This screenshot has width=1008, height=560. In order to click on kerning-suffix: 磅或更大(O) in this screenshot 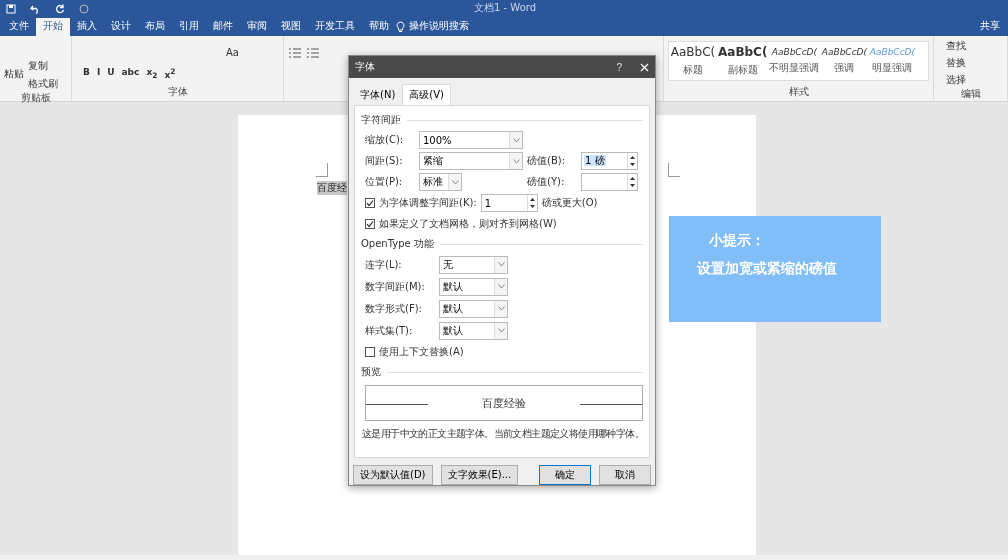, I will do `click(569, 203)`.